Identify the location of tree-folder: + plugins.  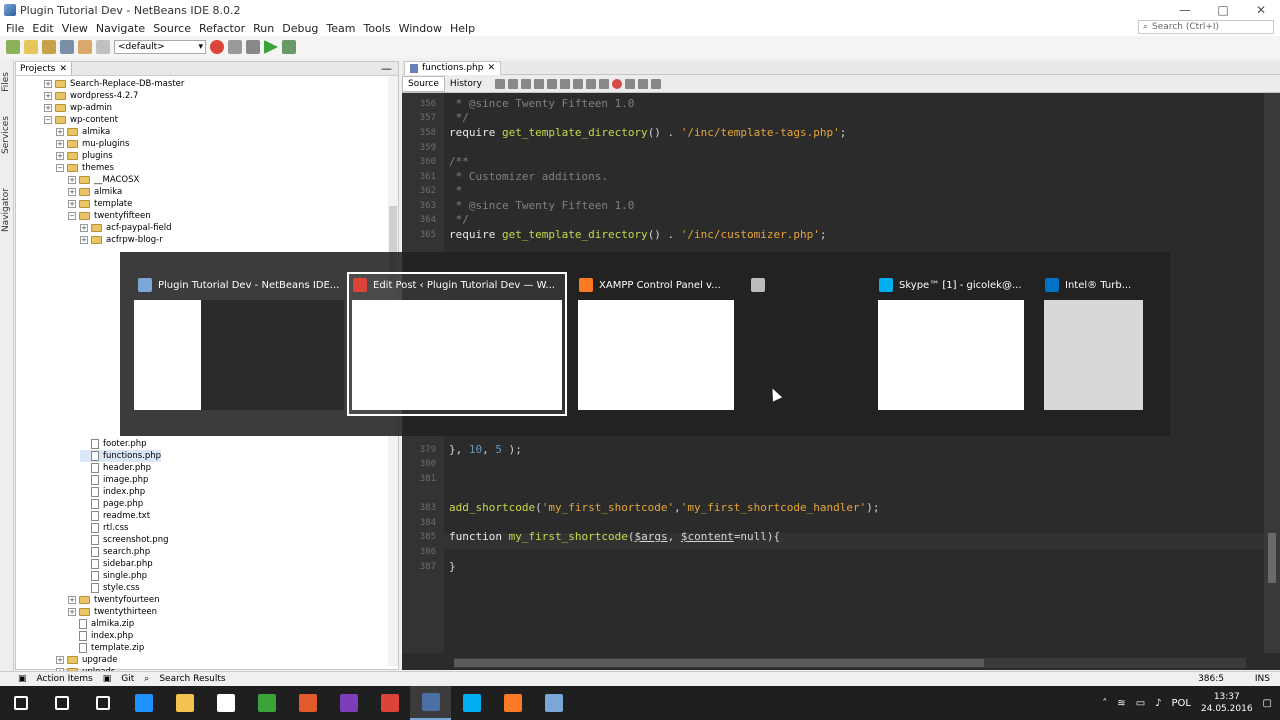
(84, 156).